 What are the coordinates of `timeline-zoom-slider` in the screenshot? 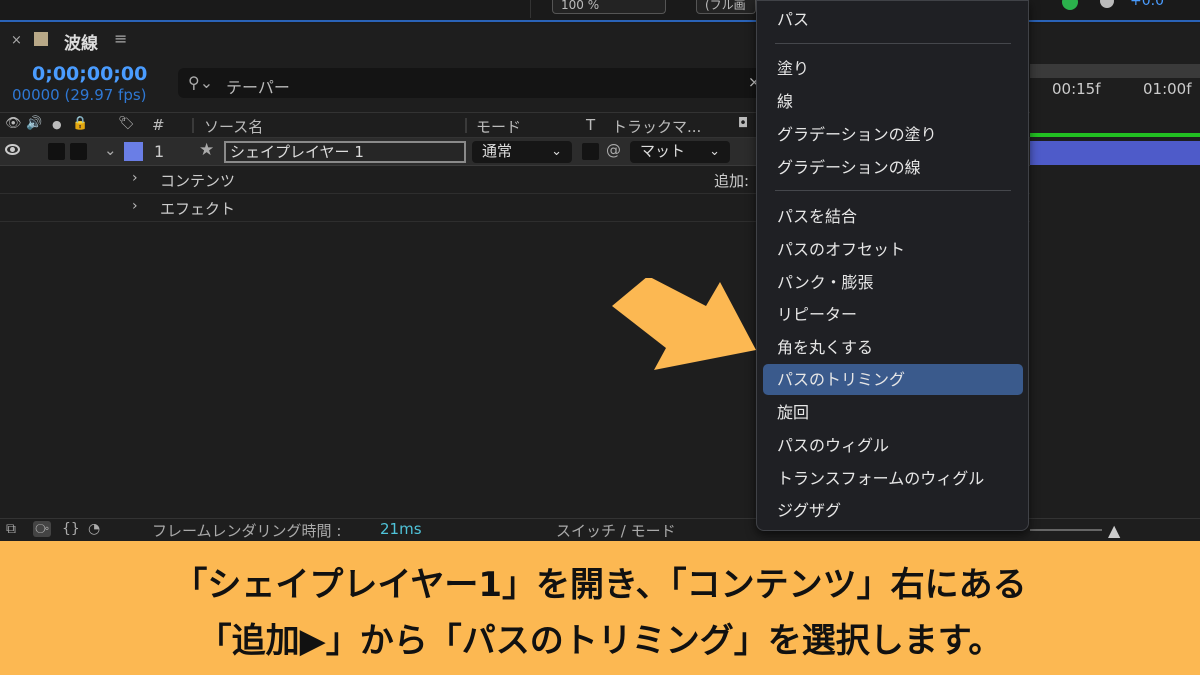 It's located at (1066, 530).